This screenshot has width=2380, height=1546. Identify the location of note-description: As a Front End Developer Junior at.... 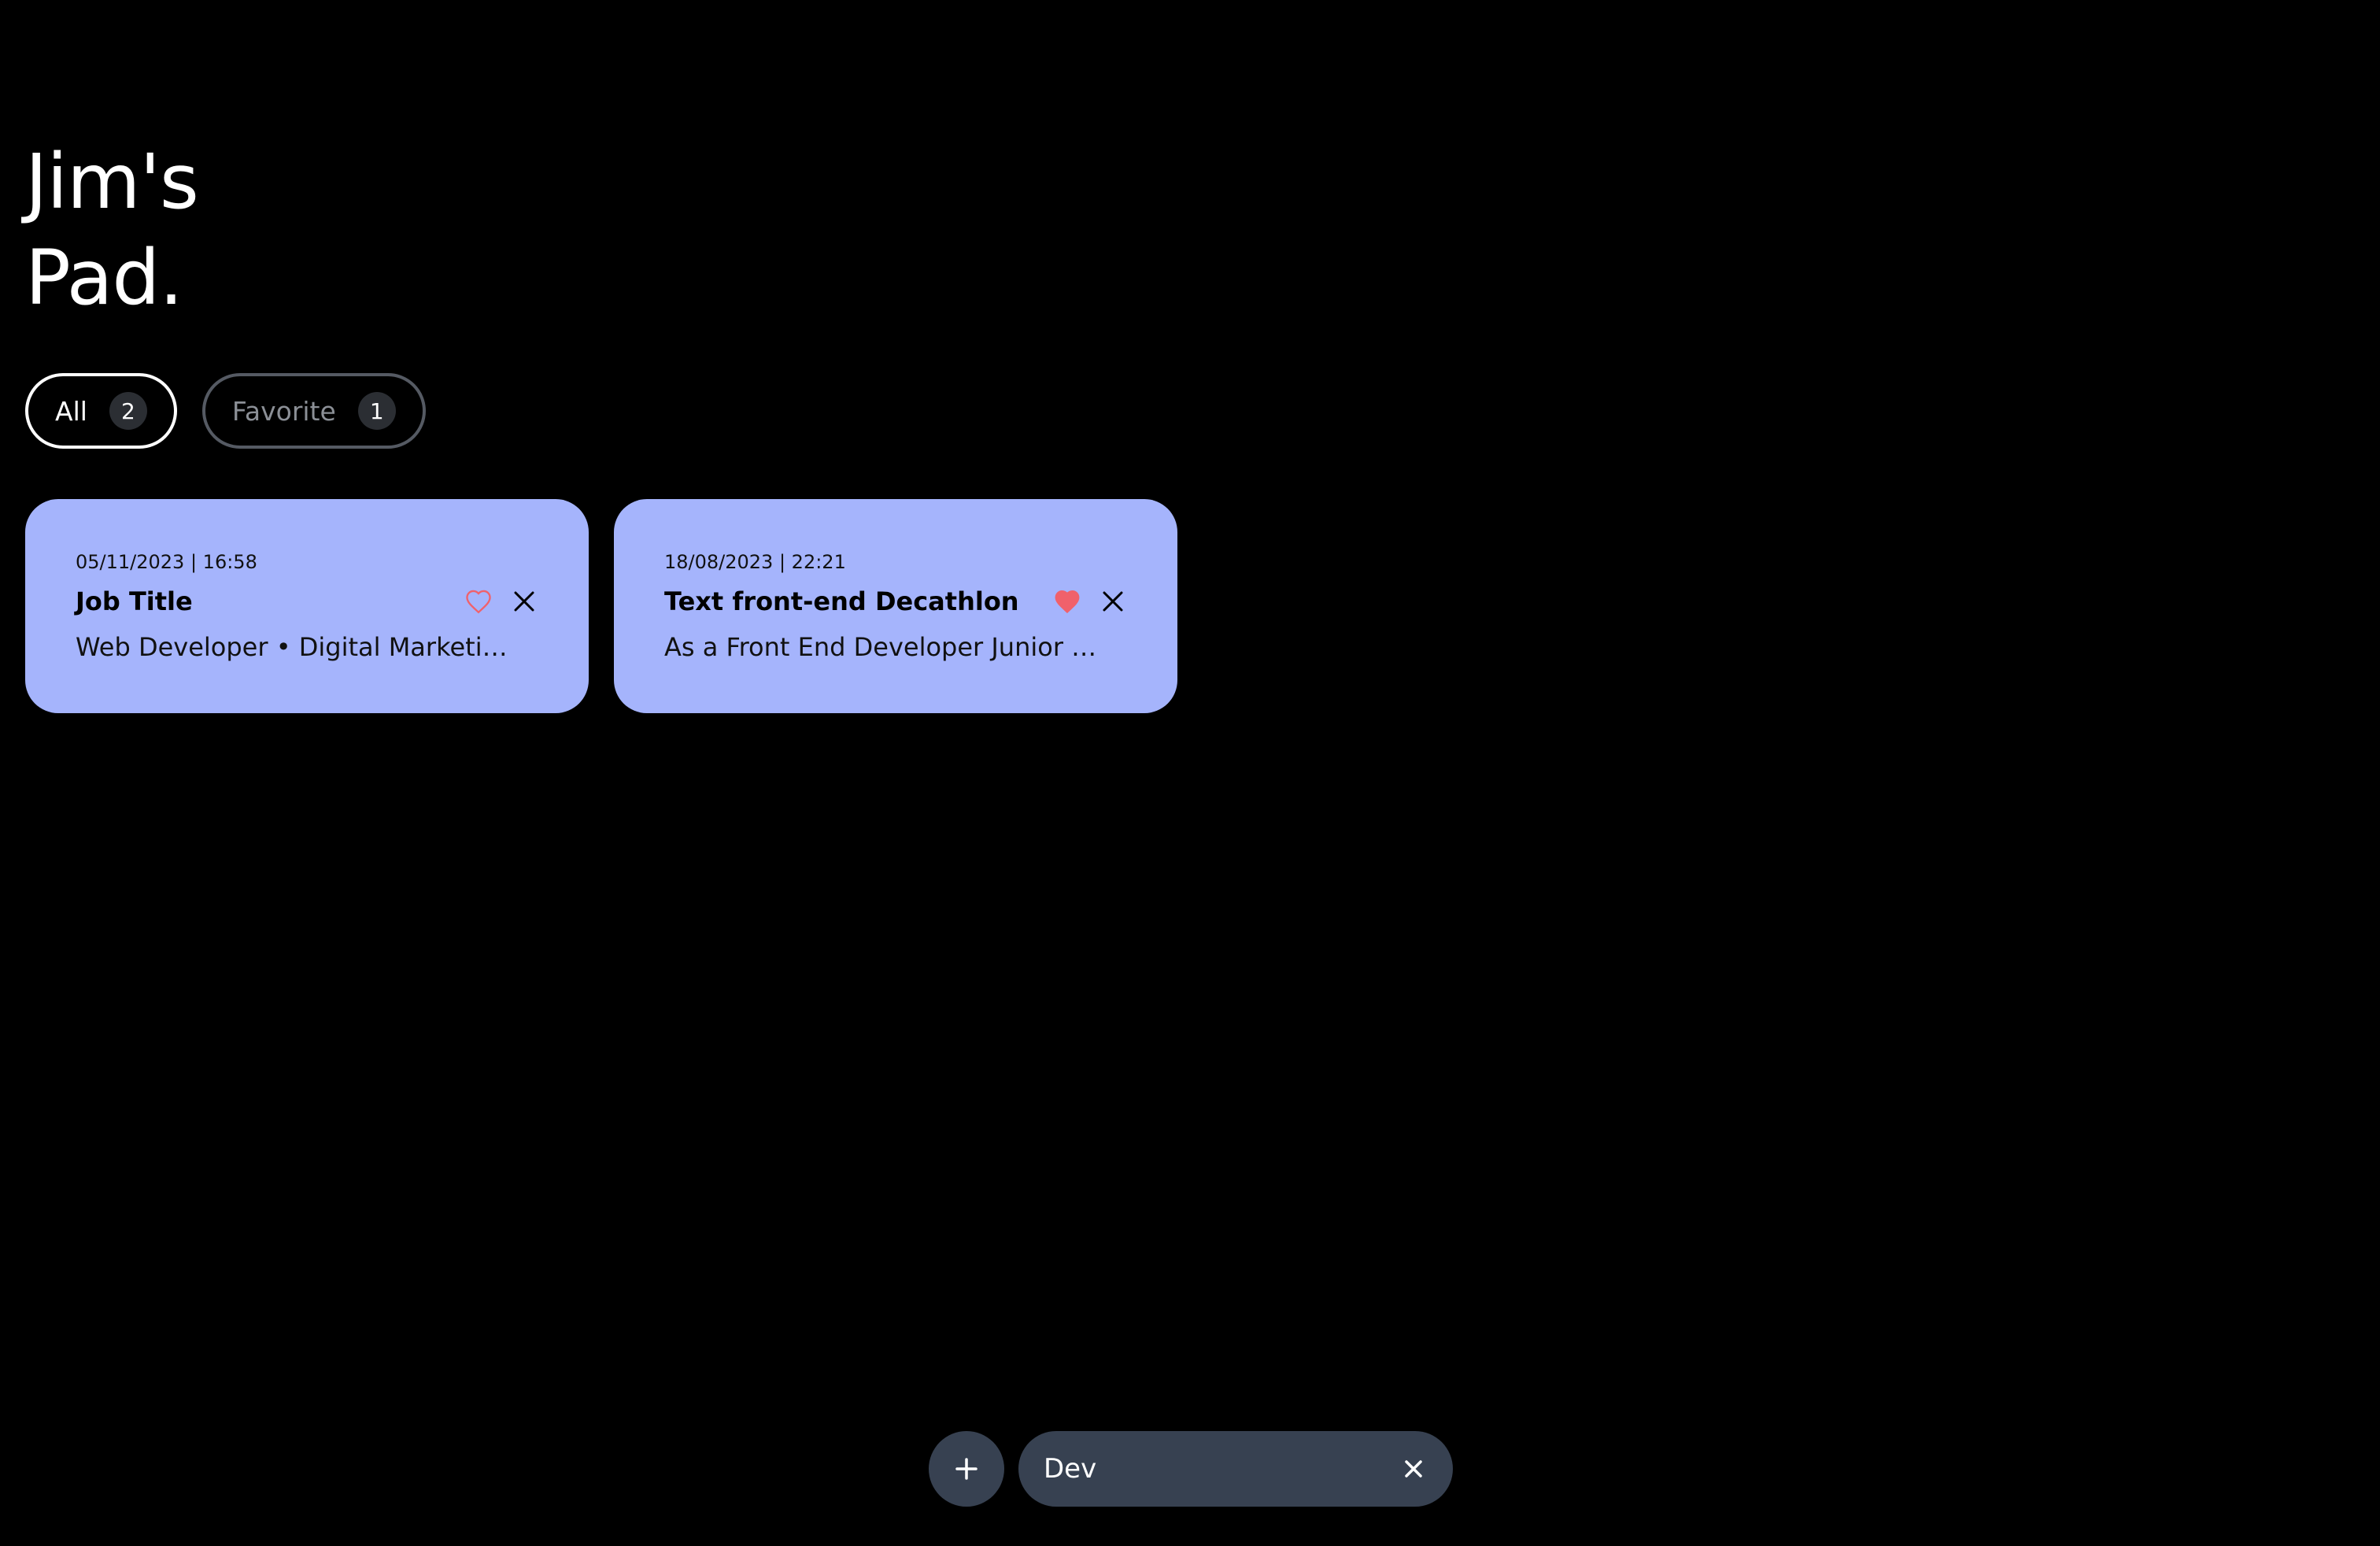
(884, 647).